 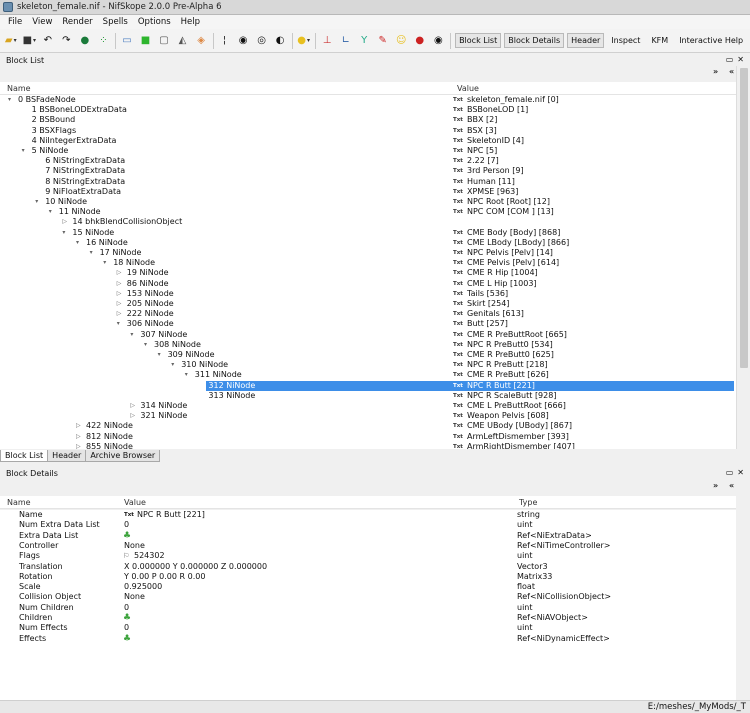 I want to click on kfm-toggle: KFM, so click(x=659, y=40).